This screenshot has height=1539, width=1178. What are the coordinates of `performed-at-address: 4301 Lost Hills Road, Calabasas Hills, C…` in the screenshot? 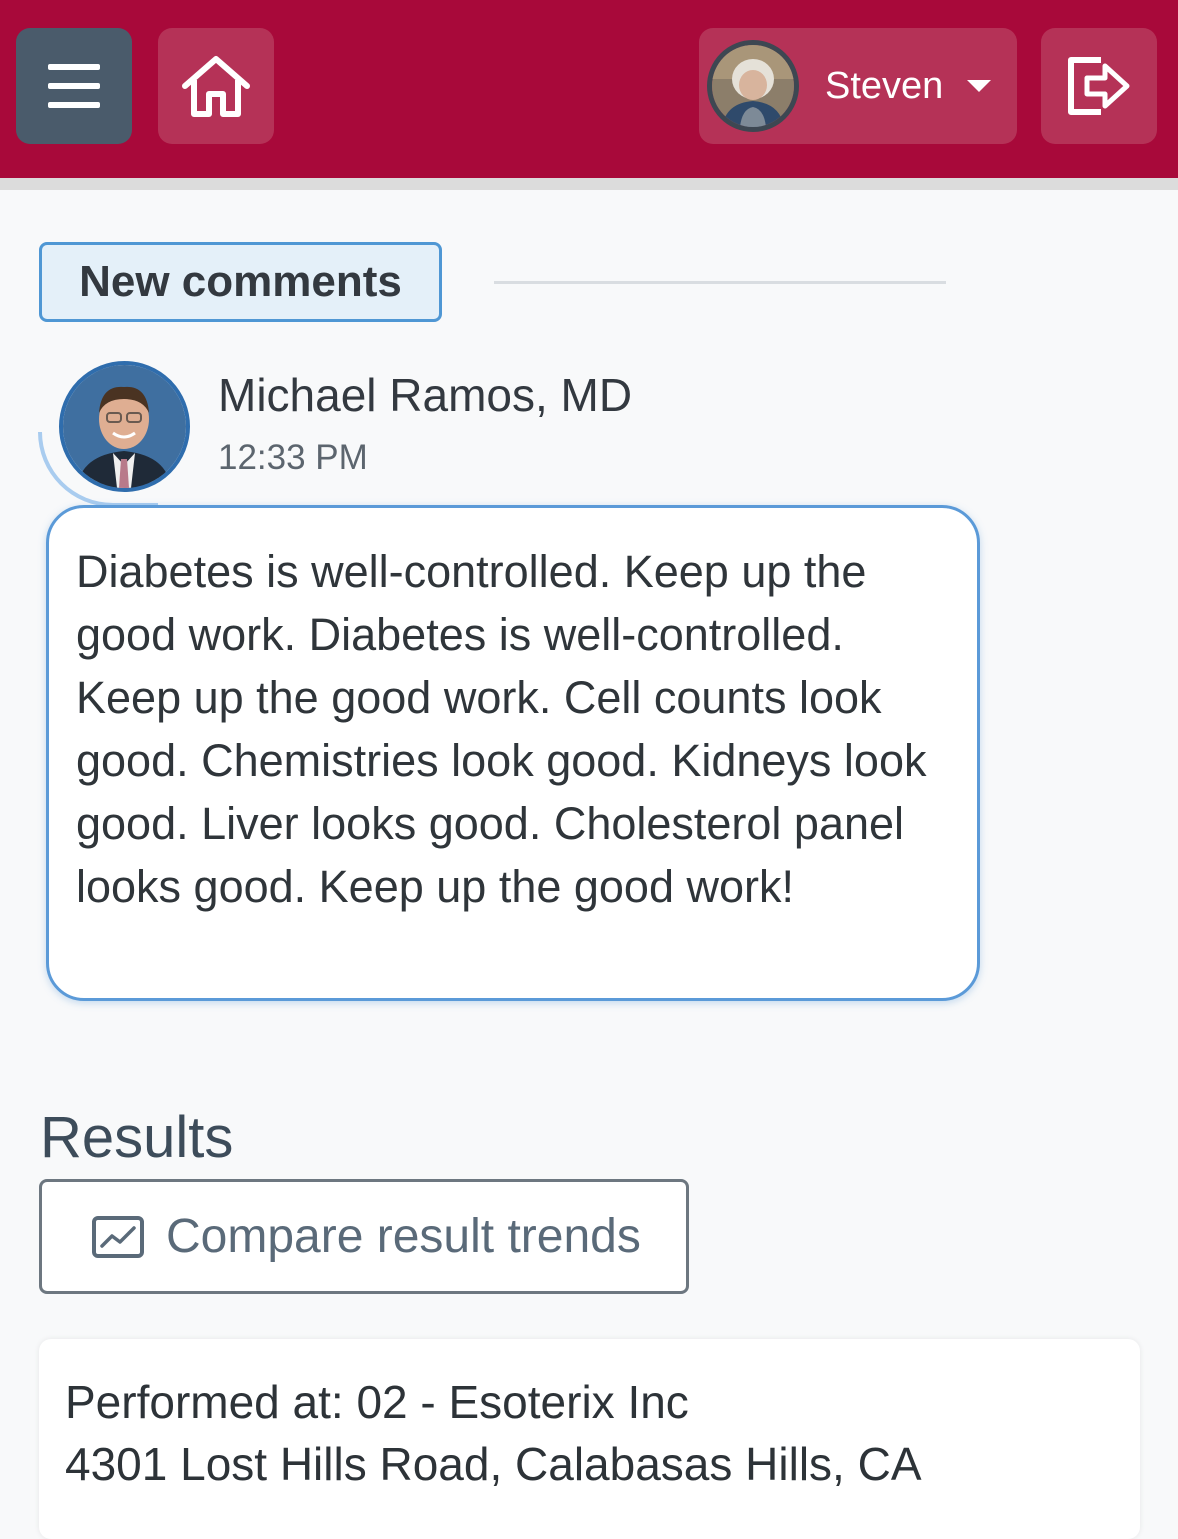 It's located at (493, 1464).